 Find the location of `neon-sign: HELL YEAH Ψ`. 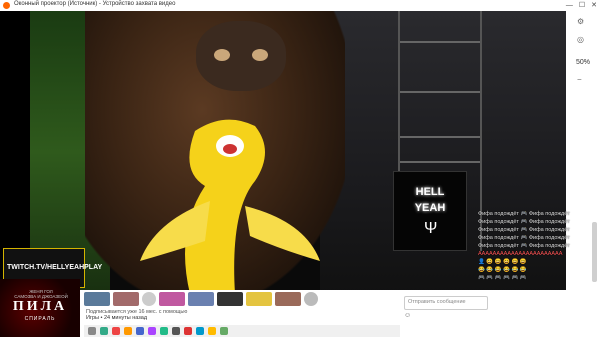

neon-sign: HELL YEAH Ψ is located at coordinates (430, 211).